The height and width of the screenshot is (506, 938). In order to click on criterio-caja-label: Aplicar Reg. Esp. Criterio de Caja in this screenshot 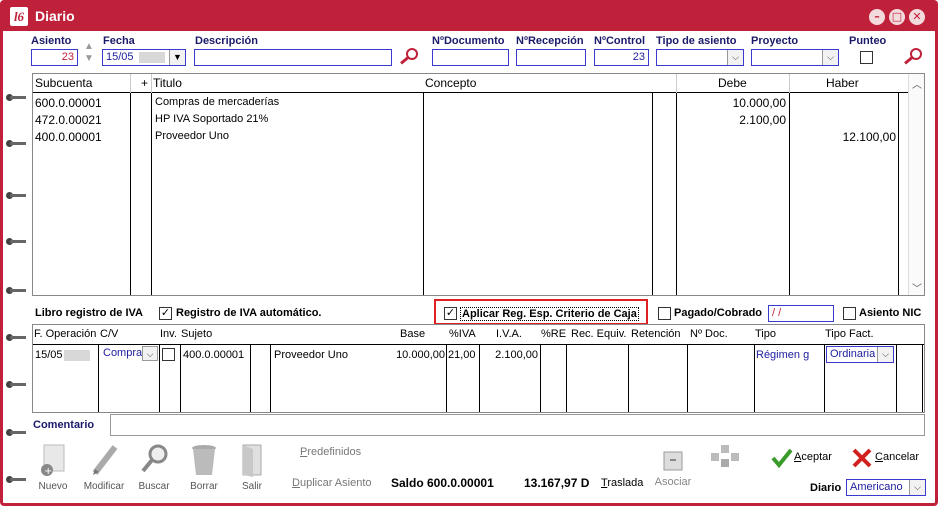, I will do `click(549, 314)`.